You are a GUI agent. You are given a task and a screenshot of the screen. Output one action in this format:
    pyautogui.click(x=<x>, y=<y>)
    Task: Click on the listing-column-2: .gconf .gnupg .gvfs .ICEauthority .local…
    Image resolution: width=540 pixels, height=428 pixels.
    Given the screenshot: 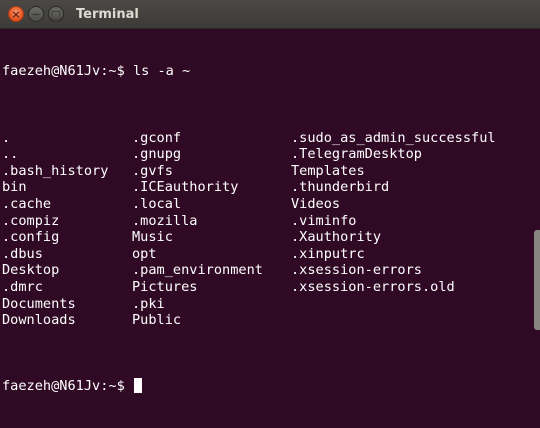 What is the action you would take?
    pyautogui.click(x=211, y=229)
    